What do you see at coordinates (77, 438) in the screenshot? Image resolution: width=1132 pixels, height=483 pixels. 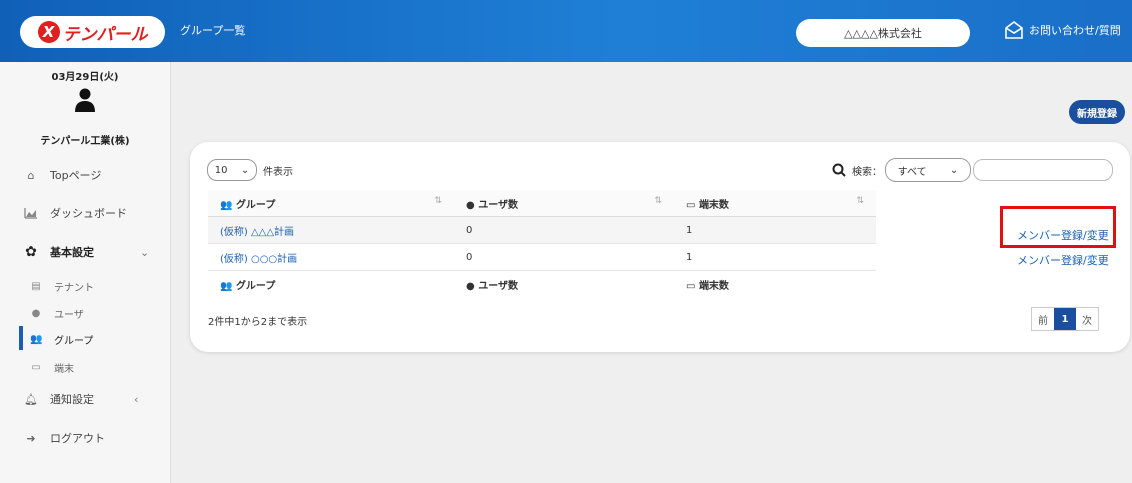 I see `sidebar-item-label: ログアウト` at bounding box center [77, 438].